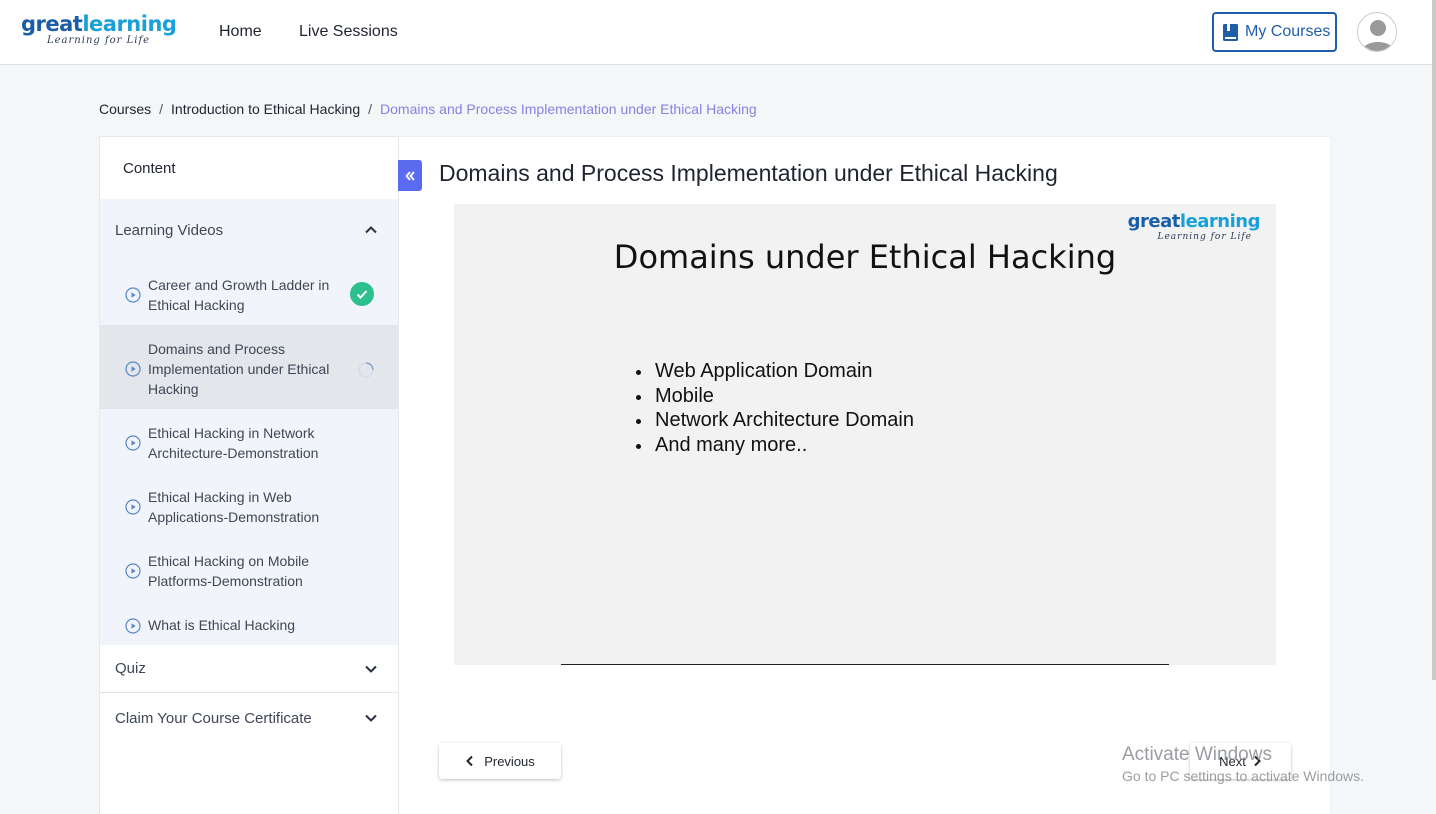 The height and width of the screenshot is (814, 1436). I want to click on nav-home: Home, so click(240, 32).